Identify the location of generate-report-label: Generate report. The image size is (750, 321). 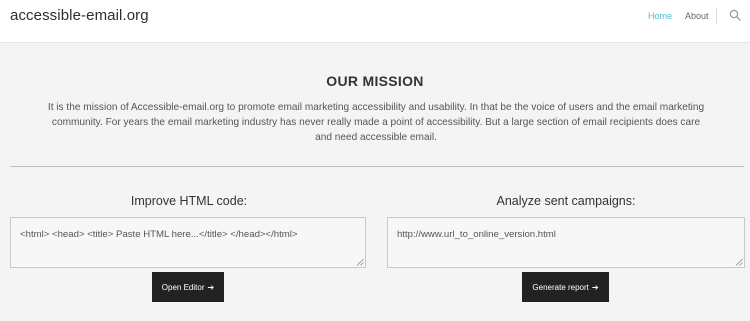
(560, 287).